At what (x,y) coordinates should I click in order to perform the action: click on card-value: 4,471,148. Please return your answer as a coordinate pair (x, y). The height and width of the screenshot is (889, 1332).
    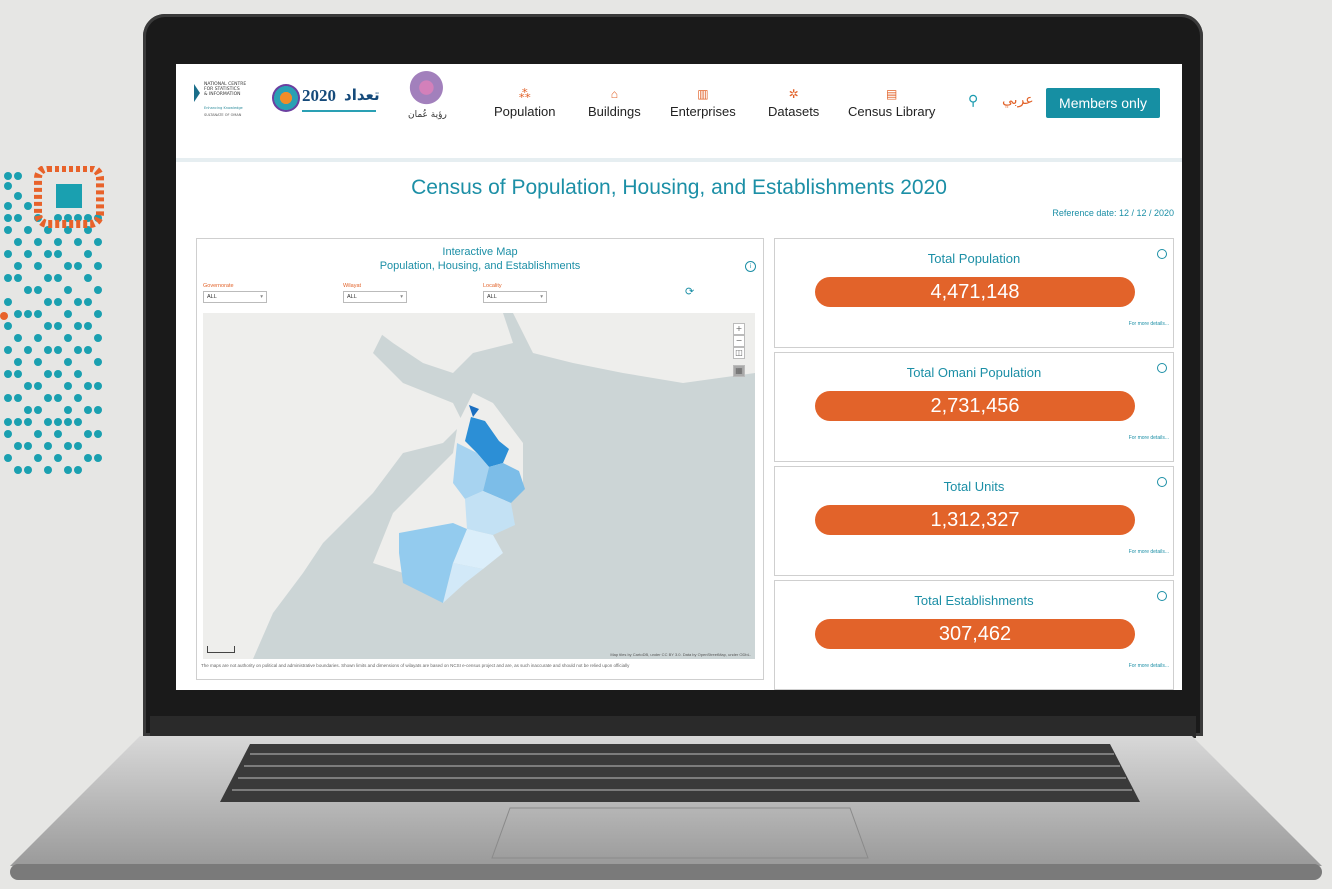
    Looking at the image, I should click on (975, 292).